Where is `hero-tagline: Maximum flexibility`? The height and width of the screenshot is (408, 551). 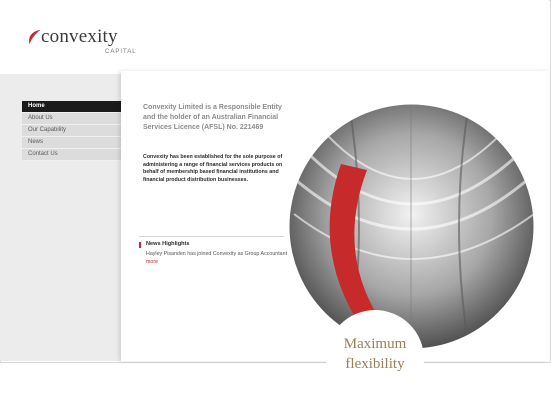
hero-tagline: Maximum flexibility is located at coordinates (375, 359).